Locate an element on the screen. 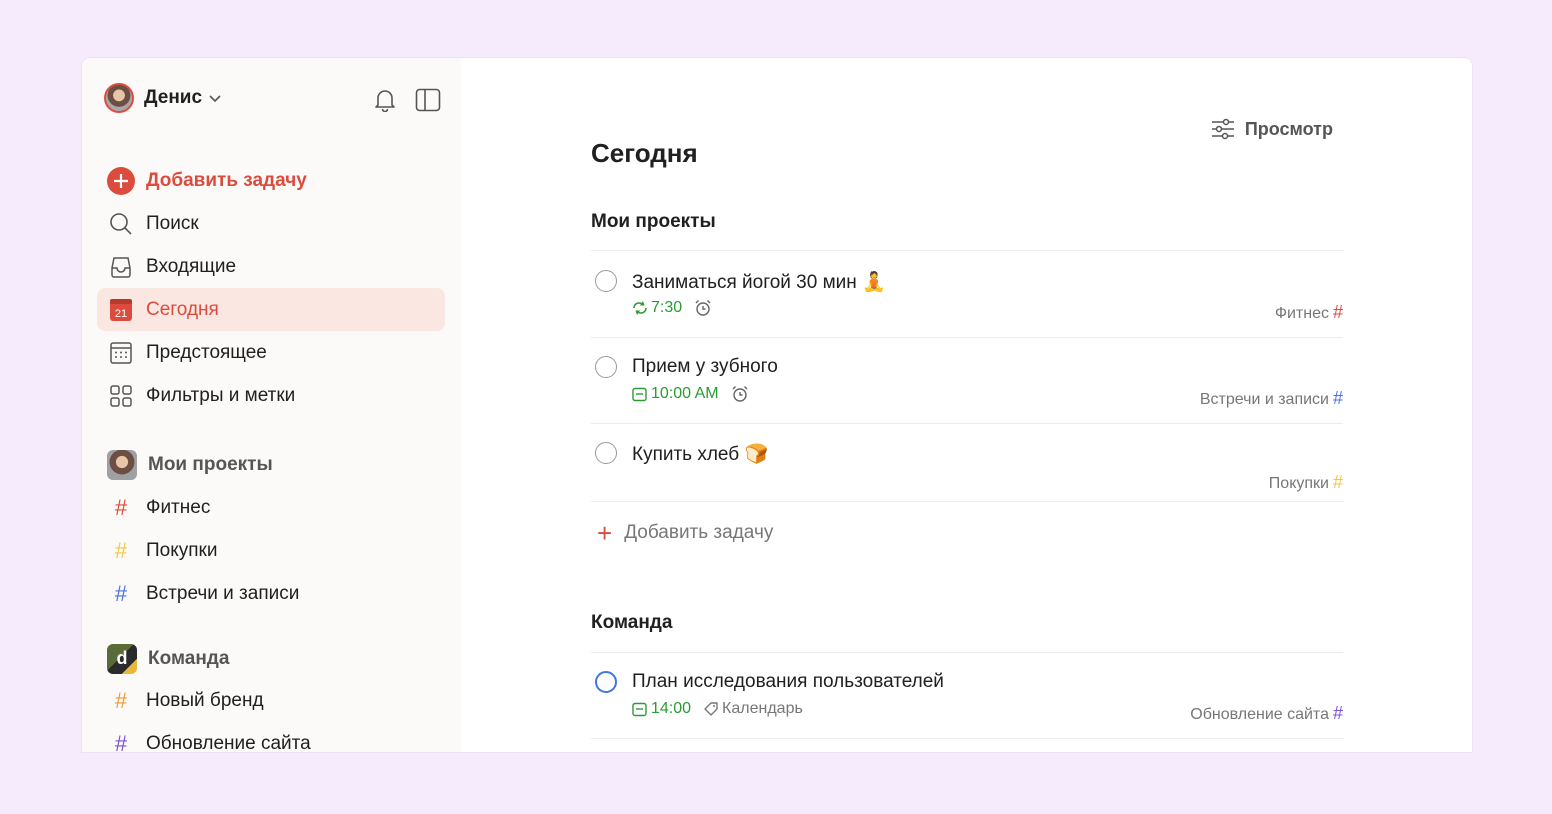 The width and height of the screenshot is (1552, 814). task-project: Встречи и записи # is located at coordinates (1271, 398).